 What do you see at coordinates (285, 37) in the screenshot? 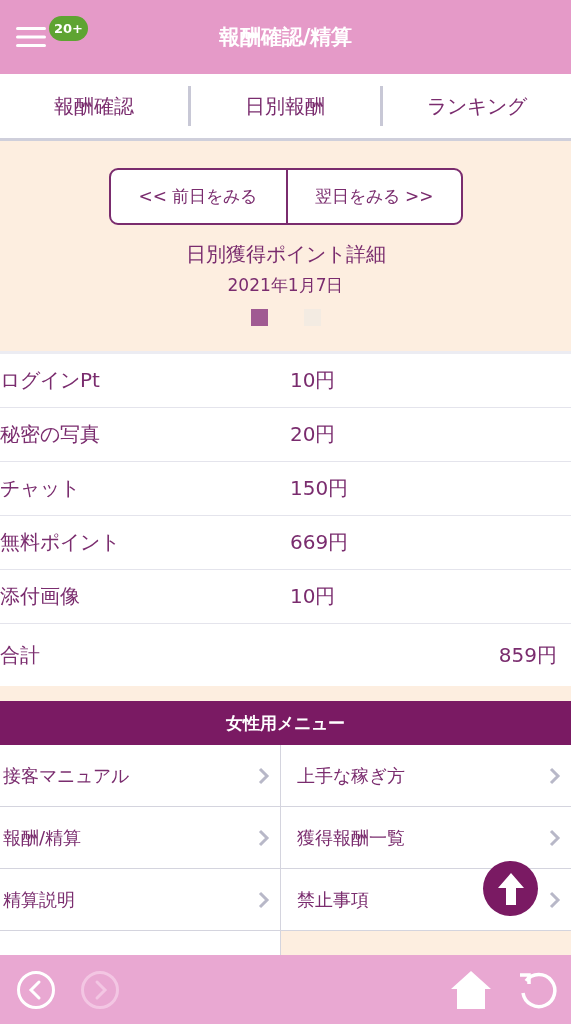
I see `page-title: 報酬確認/精算` at bounding box center [285, 37].